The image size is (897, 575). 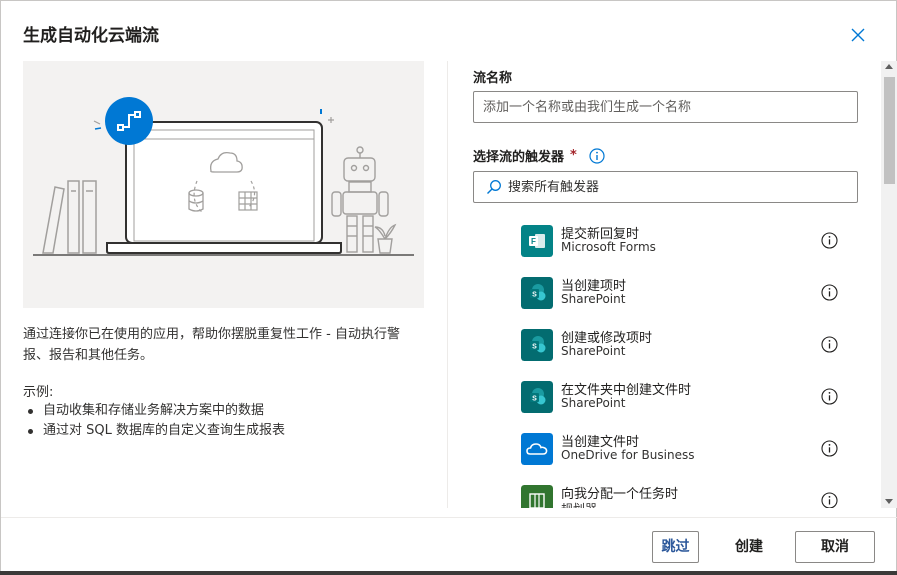 I want to click on planner-icon, so click(x=537, y=496).